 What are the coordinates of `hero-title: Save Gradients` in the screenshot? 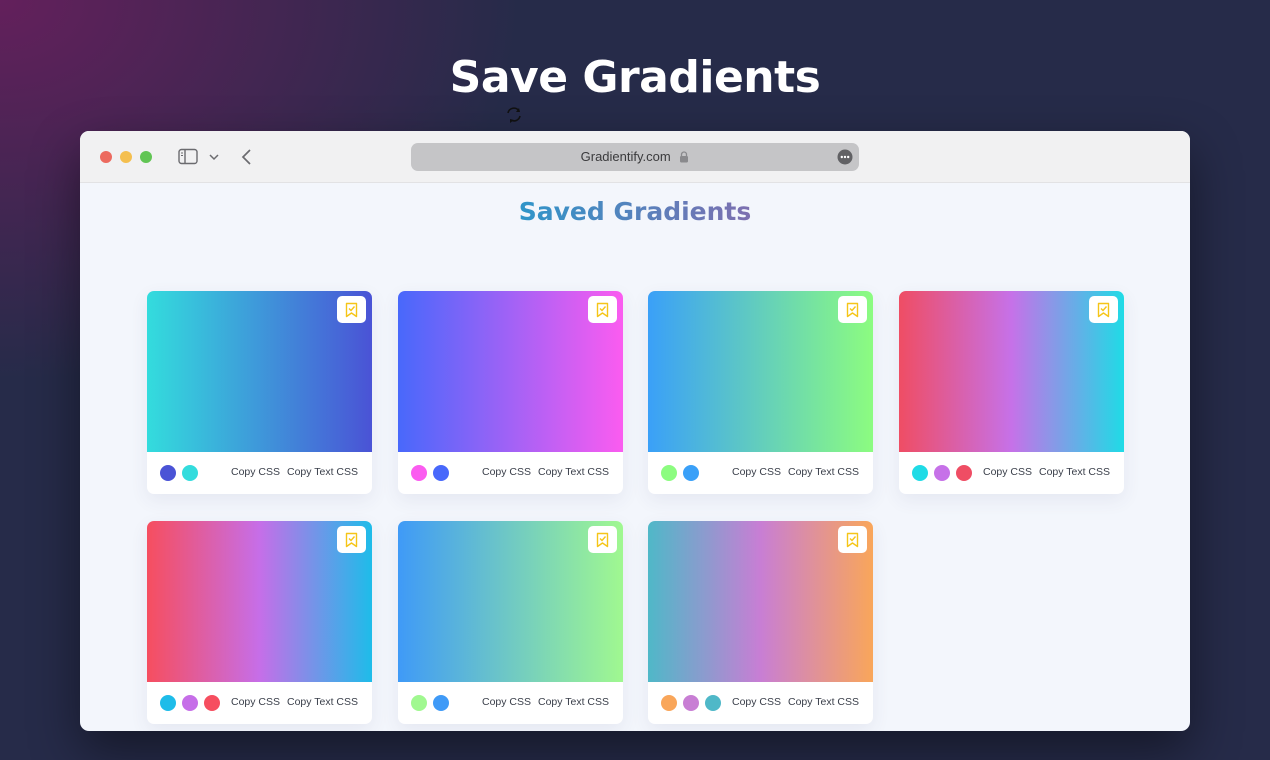 It's located at (635, 77).